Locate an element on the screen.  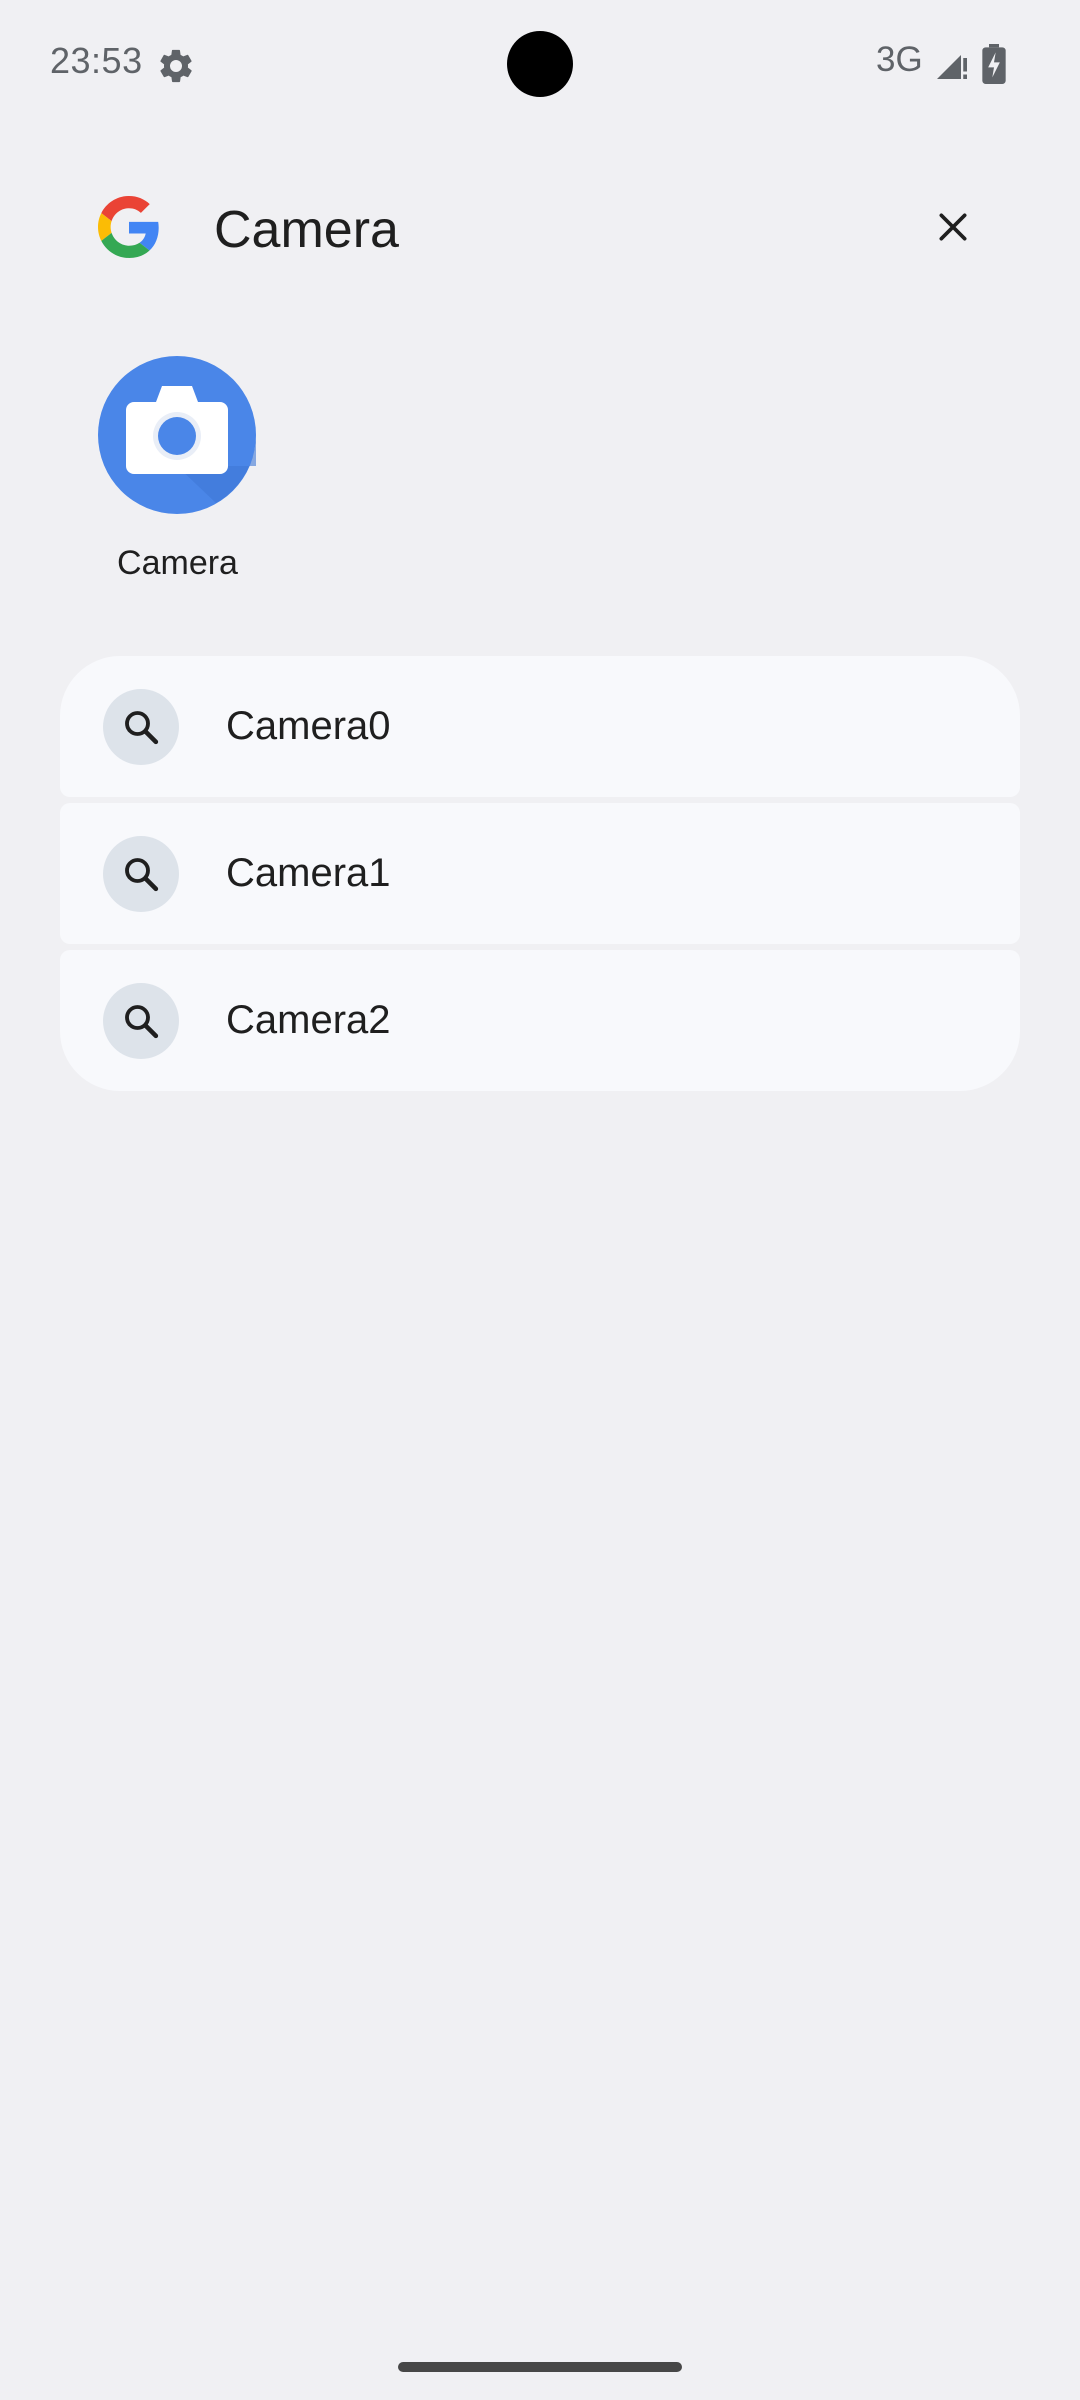
google-logo-icon is located at coordinates (128, 227).